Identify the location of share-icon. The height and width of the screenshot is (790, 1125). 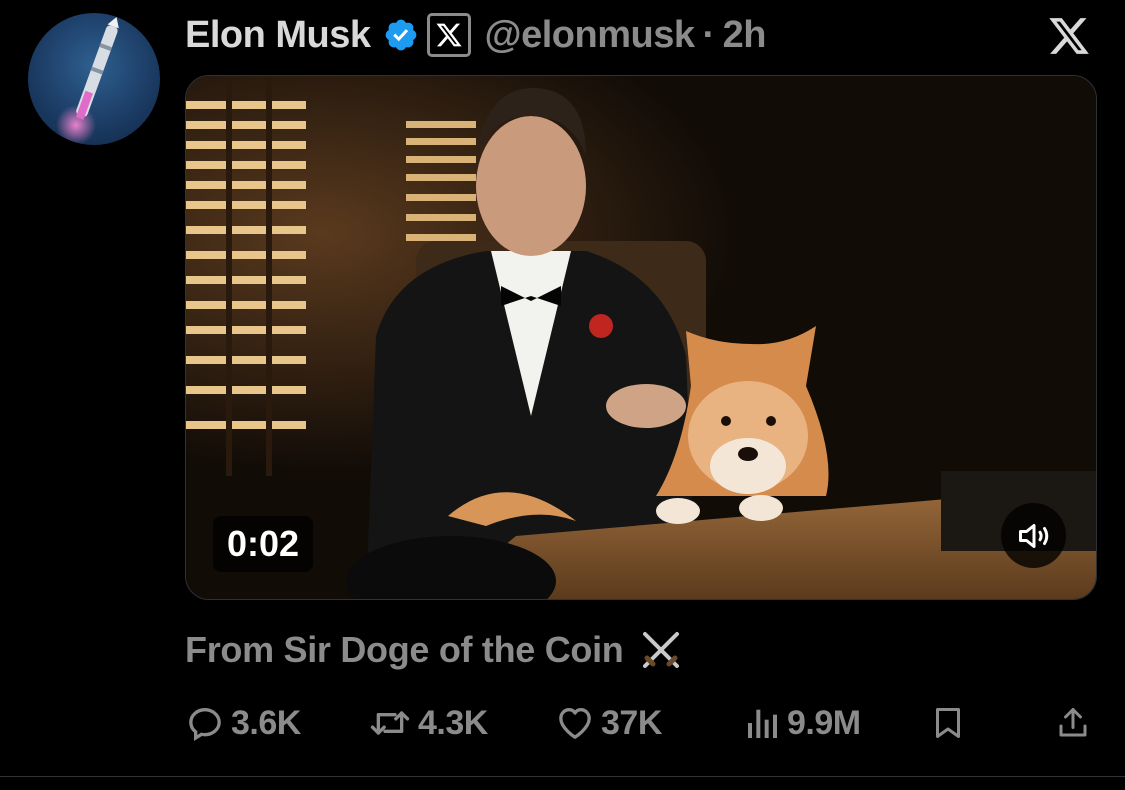
(1073, 722).